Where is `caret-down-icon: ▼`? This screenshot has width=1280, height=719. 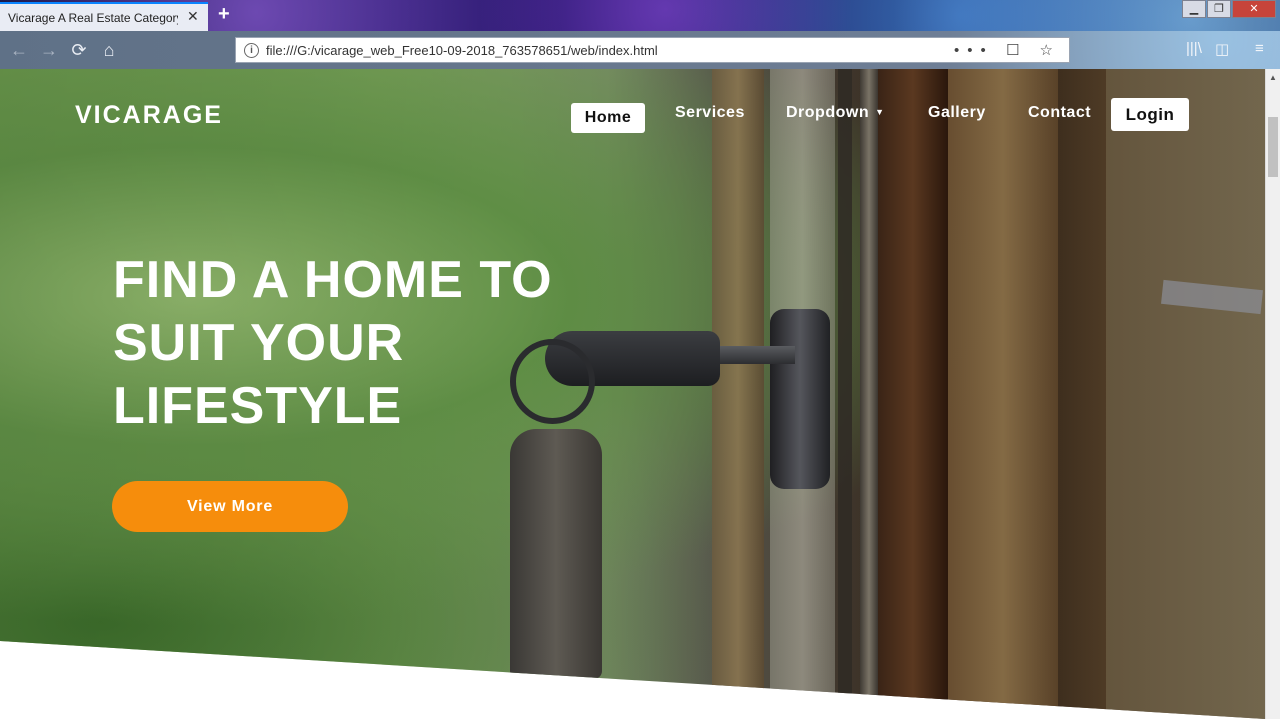 caret-down-icon: ▼ is located at coordinates (880, 112).